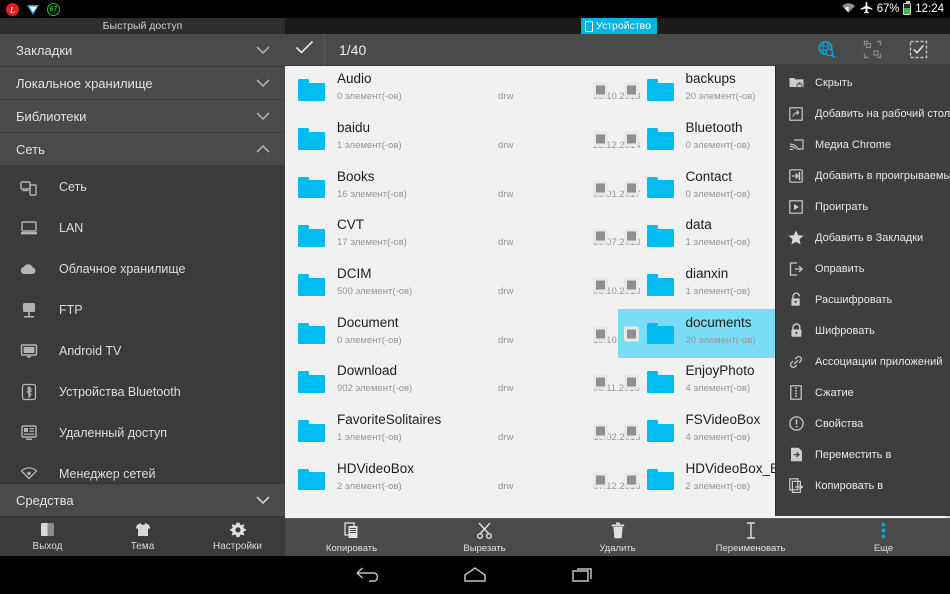 The image size is (950, 594). I want to click on table-row: Download 902 элемент(-ов) drw 08.11.2018, so click(462, 382).